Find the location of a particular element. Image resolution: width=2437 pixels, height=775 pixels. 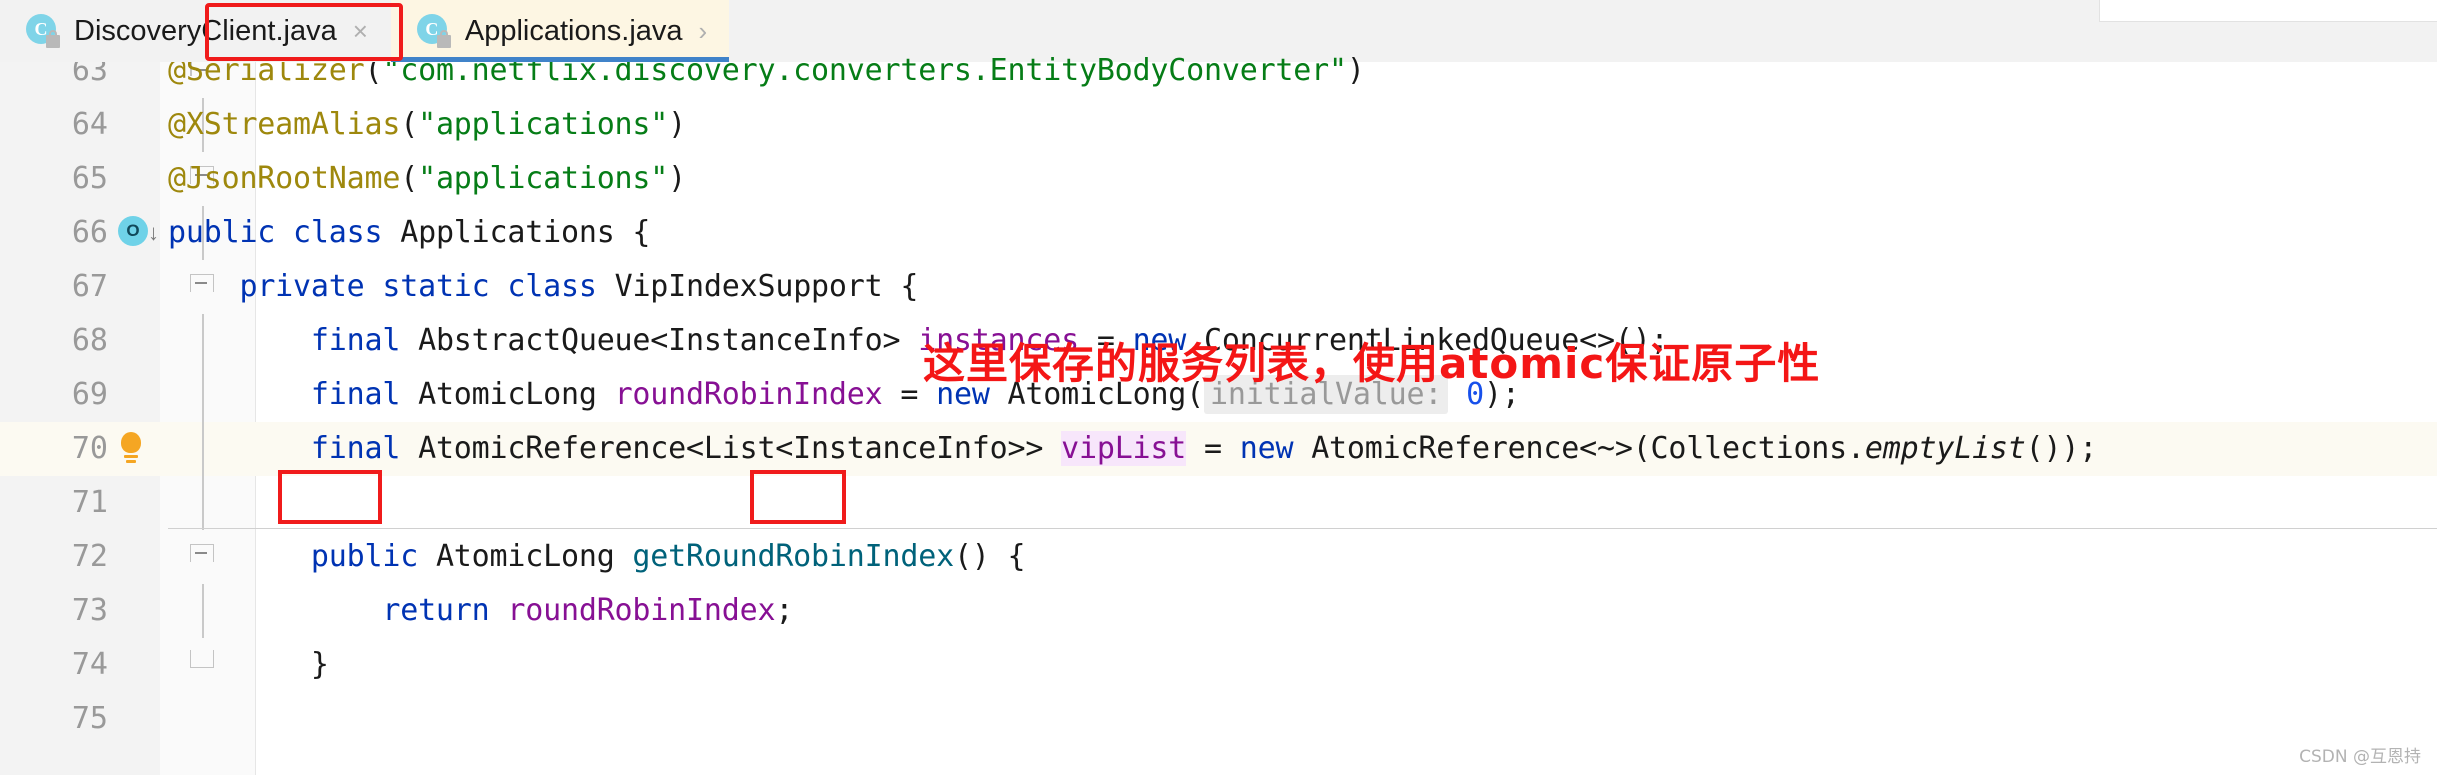

code-token: @XStreamAlias is located at coordinates (284, 124).